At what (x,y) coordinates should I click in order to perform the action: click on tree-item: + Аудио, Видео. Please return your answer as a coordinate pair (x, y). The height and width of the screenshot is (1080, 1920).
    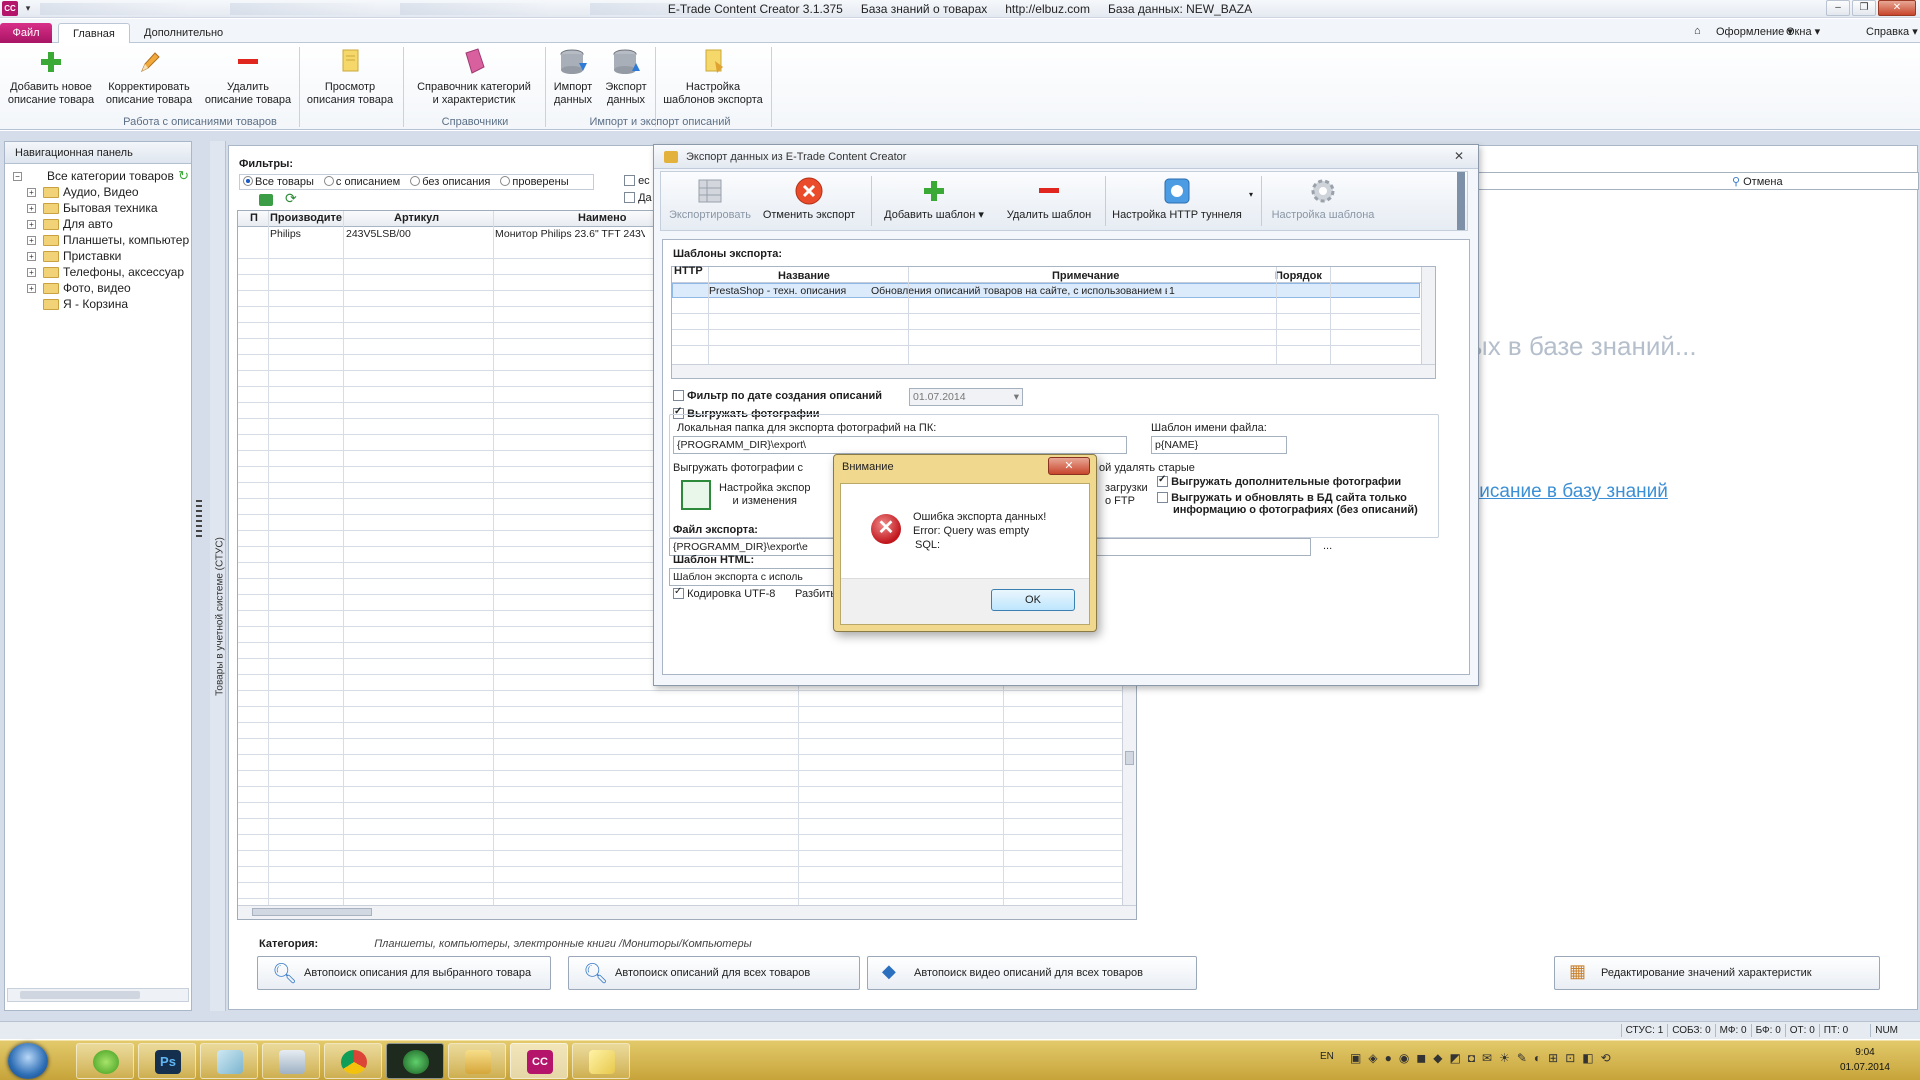
    Looking at the image, I should click on (99, 192).